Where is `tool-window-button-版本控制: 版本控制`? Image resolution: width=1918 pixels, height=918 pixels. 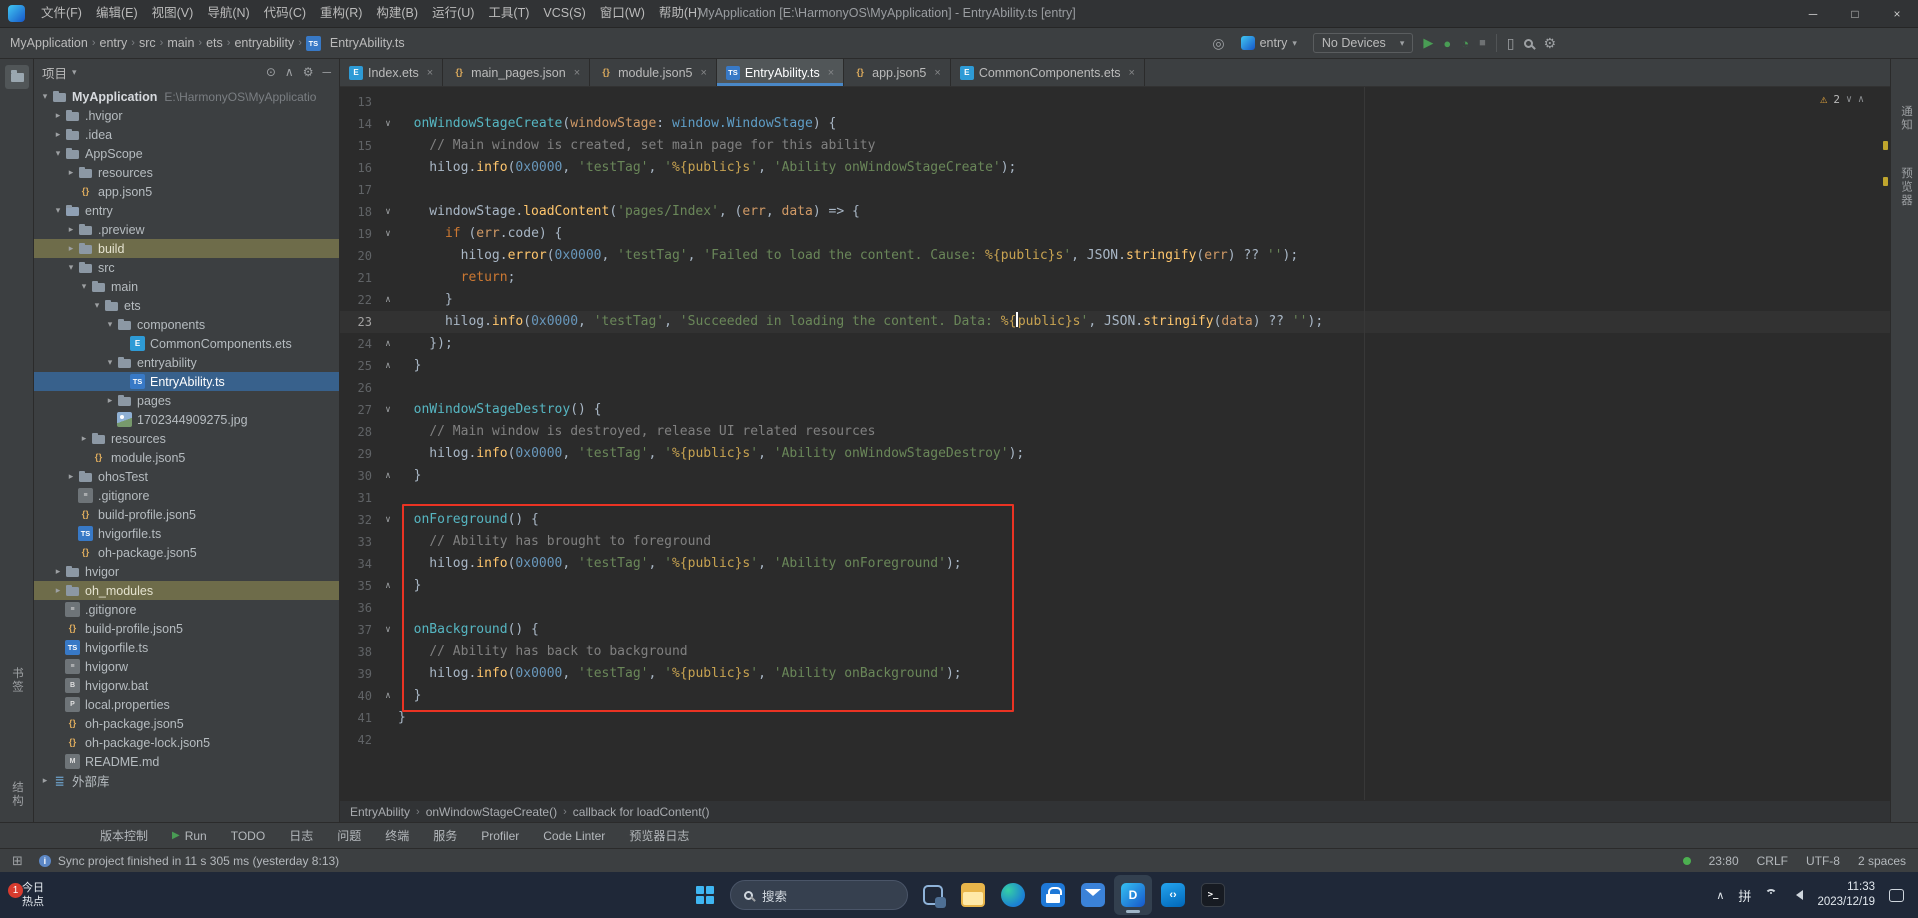
tool-window-button-版本控制: 版本控制 is located at coordinates (124, 835).